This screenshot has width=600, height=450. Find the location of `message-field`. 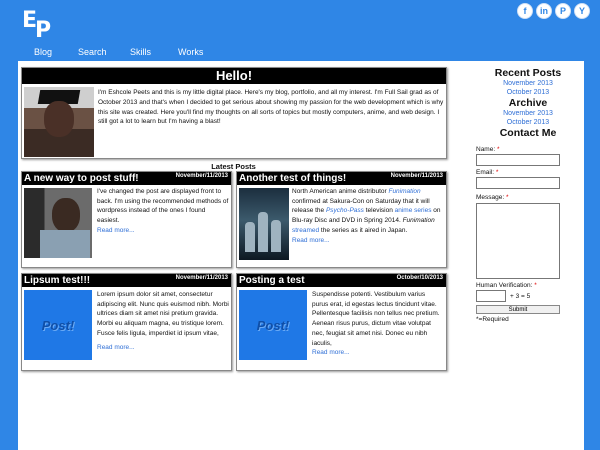

message-field is located at coordinates (518, 241).